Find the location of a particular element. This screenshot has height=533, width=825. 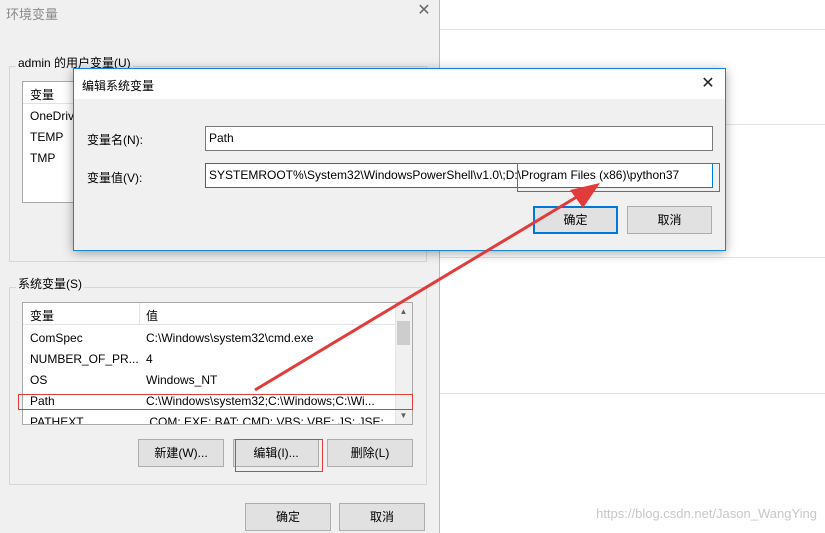

table-row: OS Windows_NT is located at coordinates (217, 380).